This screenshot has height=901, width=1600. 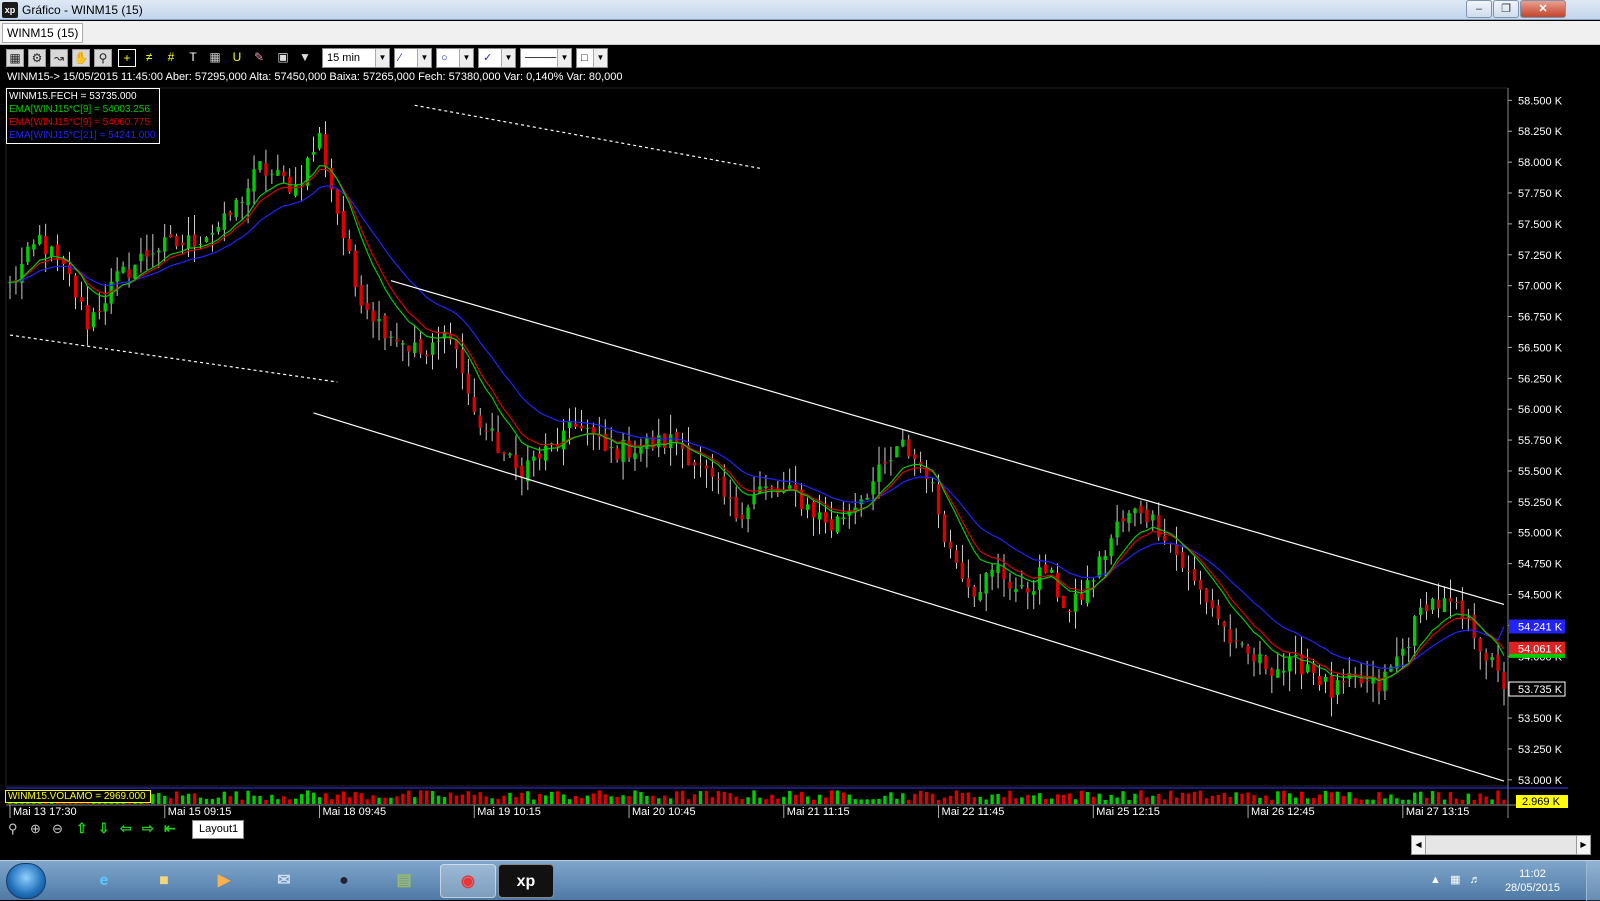 I want to click on legend-item-close: WINM15.FECH = 53735.000, so click(x=73, y=96).